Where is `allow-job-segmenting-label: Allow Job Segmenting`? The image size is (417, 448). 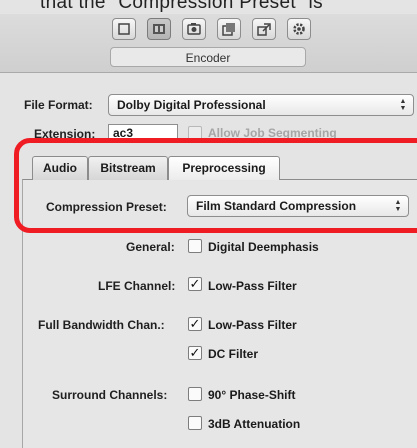
allow-job-segmenting-label: Allow Job Segmenting is located at coordinates (272, 133).